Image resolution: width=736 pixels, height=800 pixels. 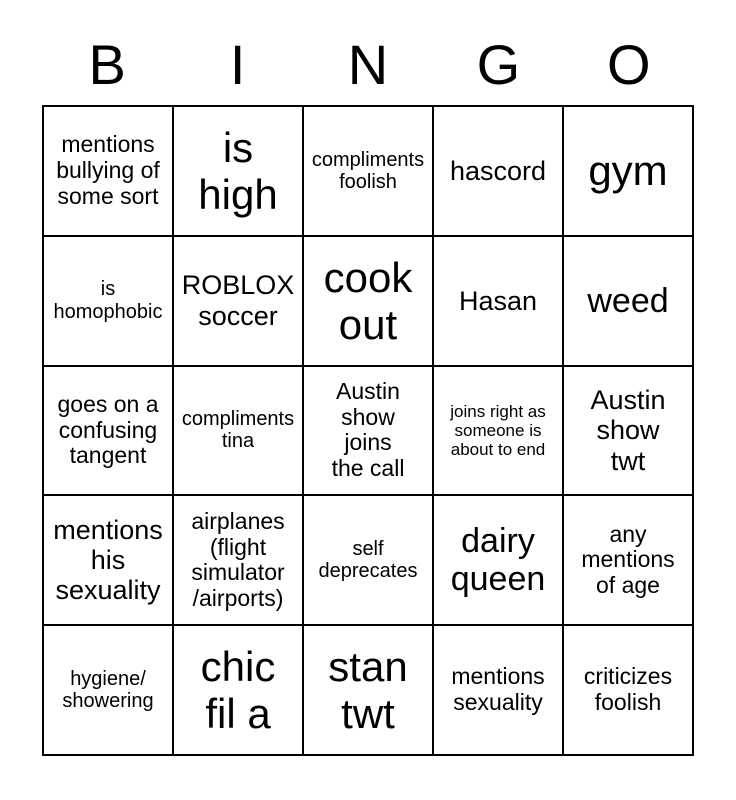 I want to click on bingo-cell-text: dairy queen, so click(x=498, y=560).